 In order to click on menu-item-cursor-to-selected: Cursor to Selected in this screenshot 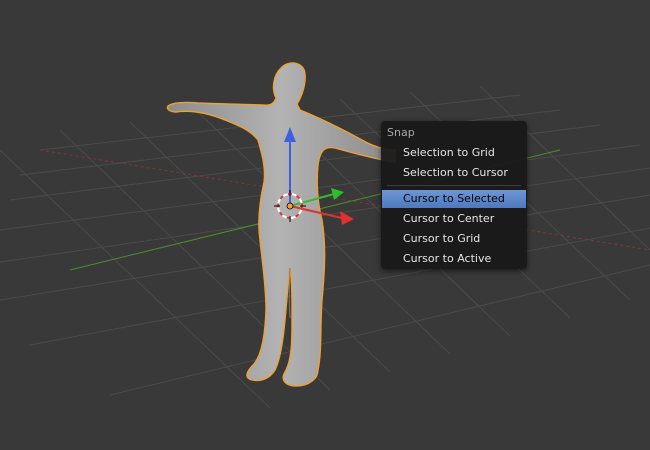, I will do `click(454, 199)`.